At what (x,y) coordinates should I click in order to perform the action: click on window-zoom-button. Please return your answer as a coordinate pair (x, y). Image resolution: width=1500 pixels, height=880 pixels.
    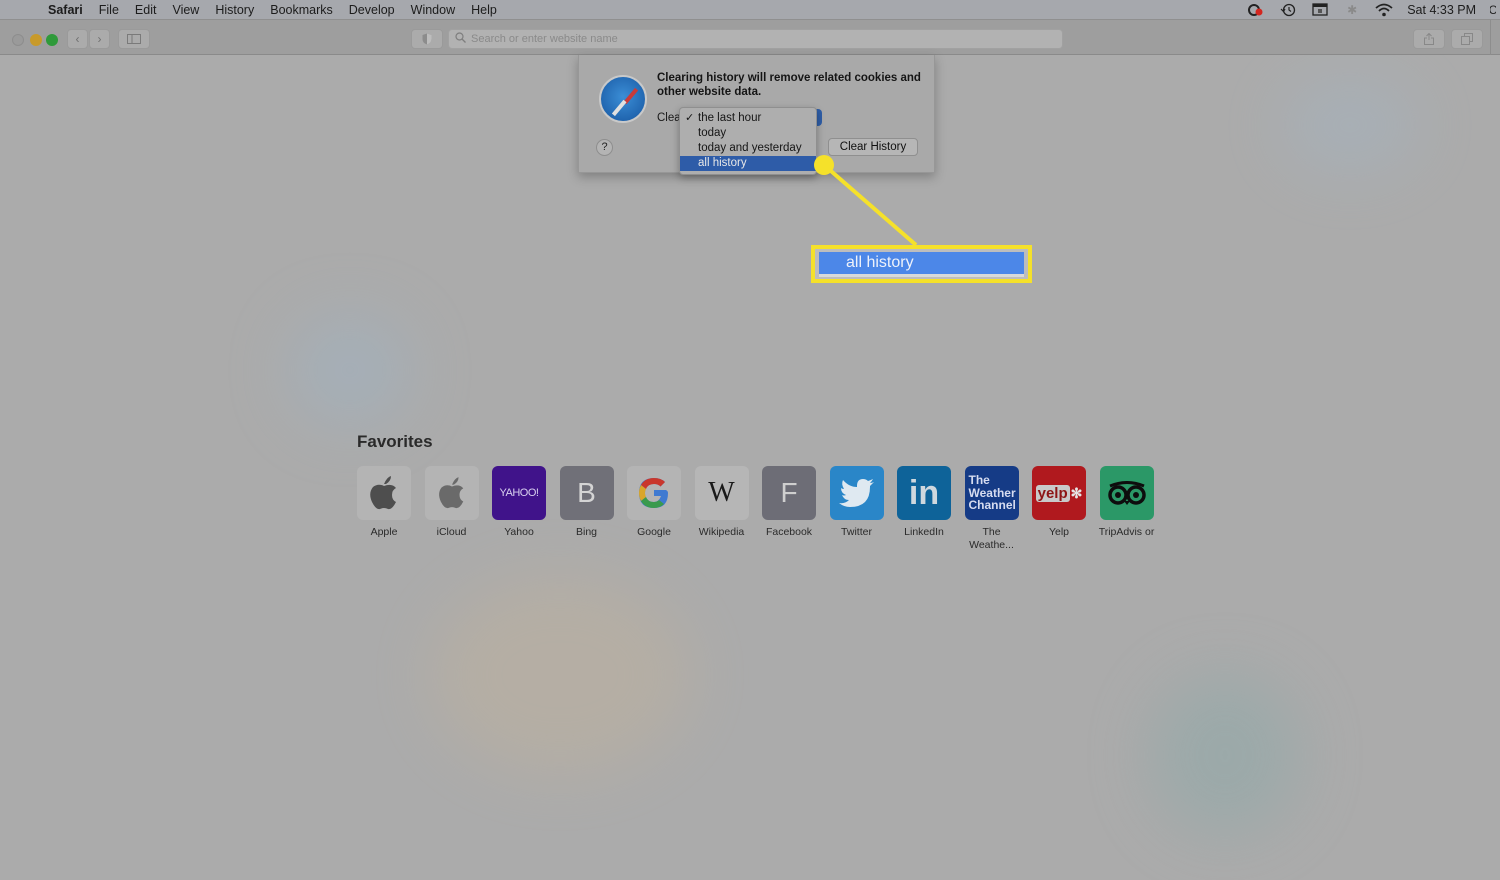
    Looking at the image, I should click on (52, 40).